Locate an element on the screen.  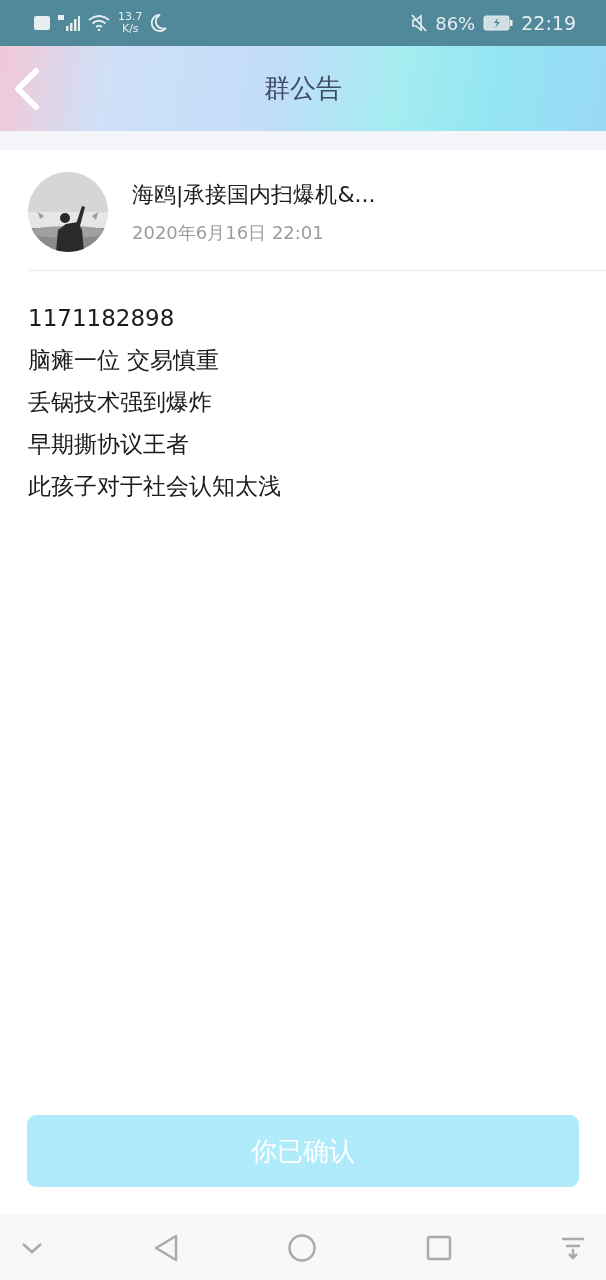
back-icon is located at coordinates (26, 89).